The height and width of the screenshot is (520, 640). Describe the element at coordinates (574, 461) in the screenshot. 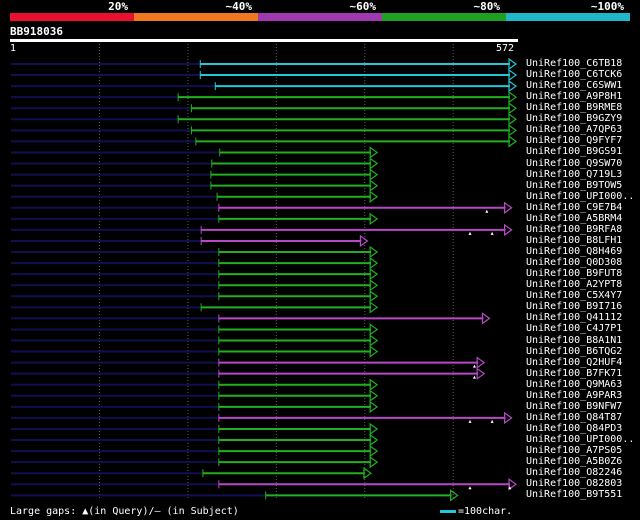

I see `hit-label: UniRef100_A5B0Z6` at that location.